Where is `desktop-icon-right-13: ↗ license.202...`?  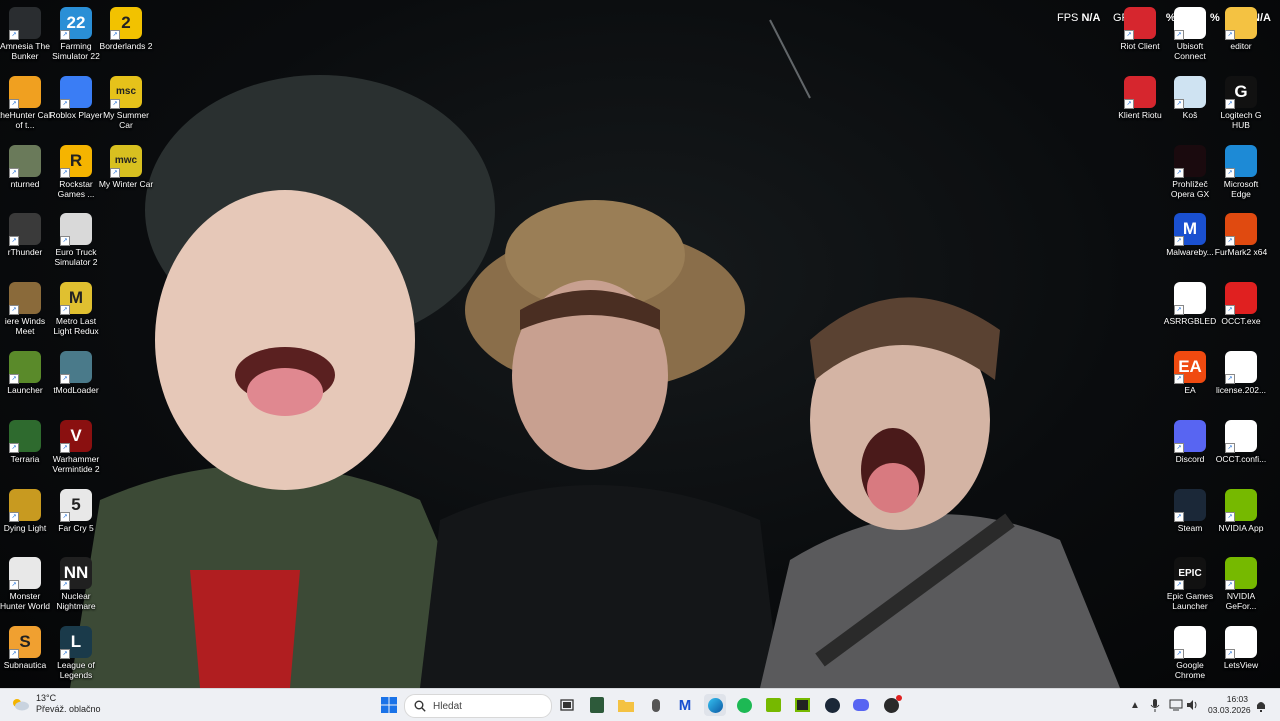
desktop-icon-right-13: ↗ license.202... is located at coordinates (1241, 381).